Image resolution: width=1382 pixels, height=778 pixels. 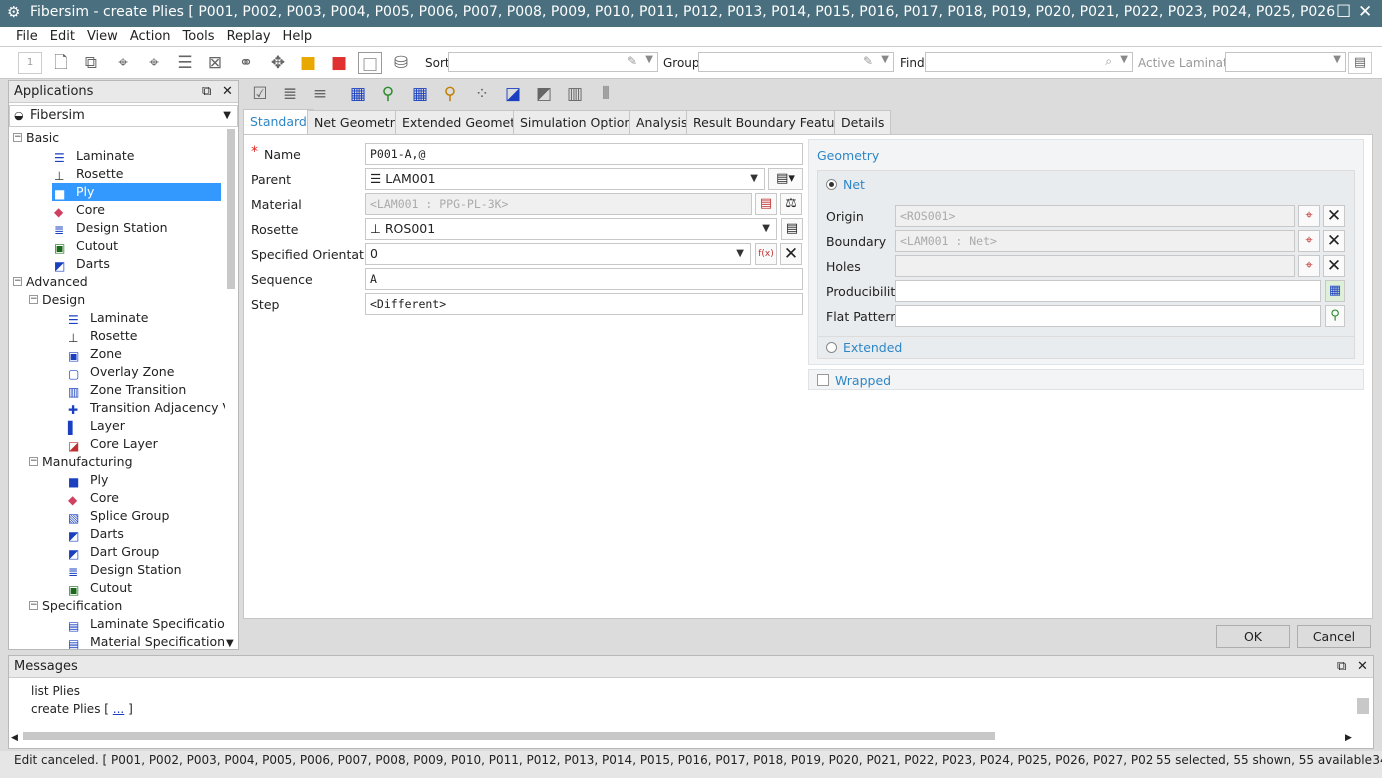 What do you see at coordinates (1108, 316) in the screenshot?
I see `flat-pattern-input` at bounding box center [1108, 316].